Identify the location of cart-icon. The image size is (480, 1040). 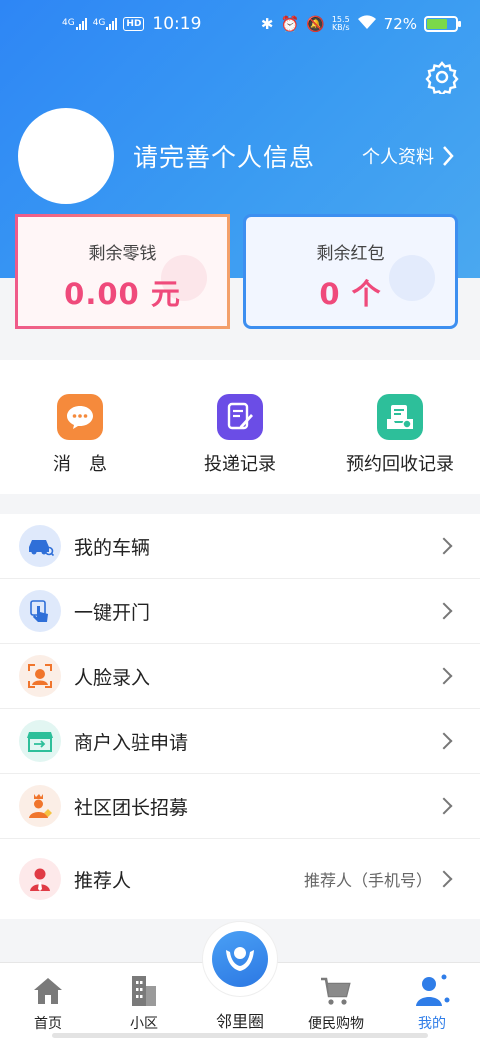
(336, 991).